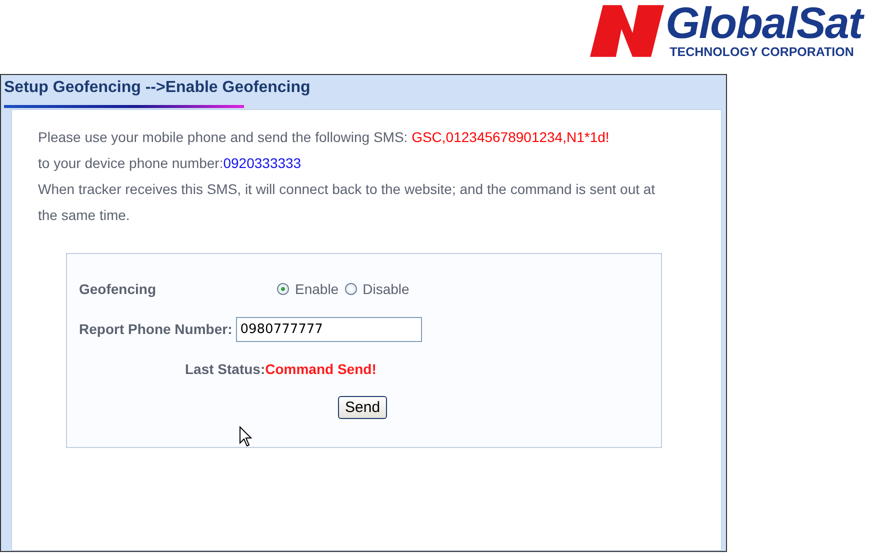  What do you see at coordinates (347, 202) in the screenshot?
I see `instruction-note: When tracker receives this SMS, it will connect back to the website; and the command is sent out at the same time.` at bounding box center [347, 202].